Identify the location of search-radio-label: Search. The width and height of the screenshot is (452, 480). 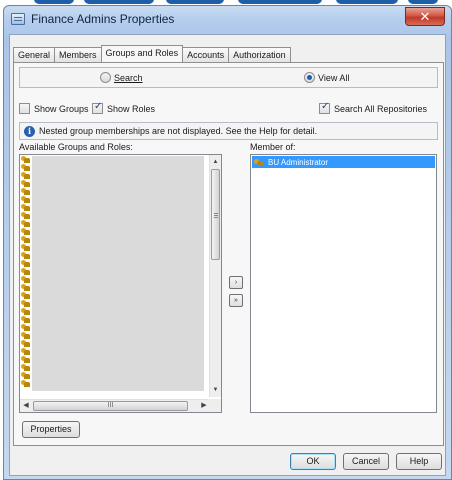
(128, 77).